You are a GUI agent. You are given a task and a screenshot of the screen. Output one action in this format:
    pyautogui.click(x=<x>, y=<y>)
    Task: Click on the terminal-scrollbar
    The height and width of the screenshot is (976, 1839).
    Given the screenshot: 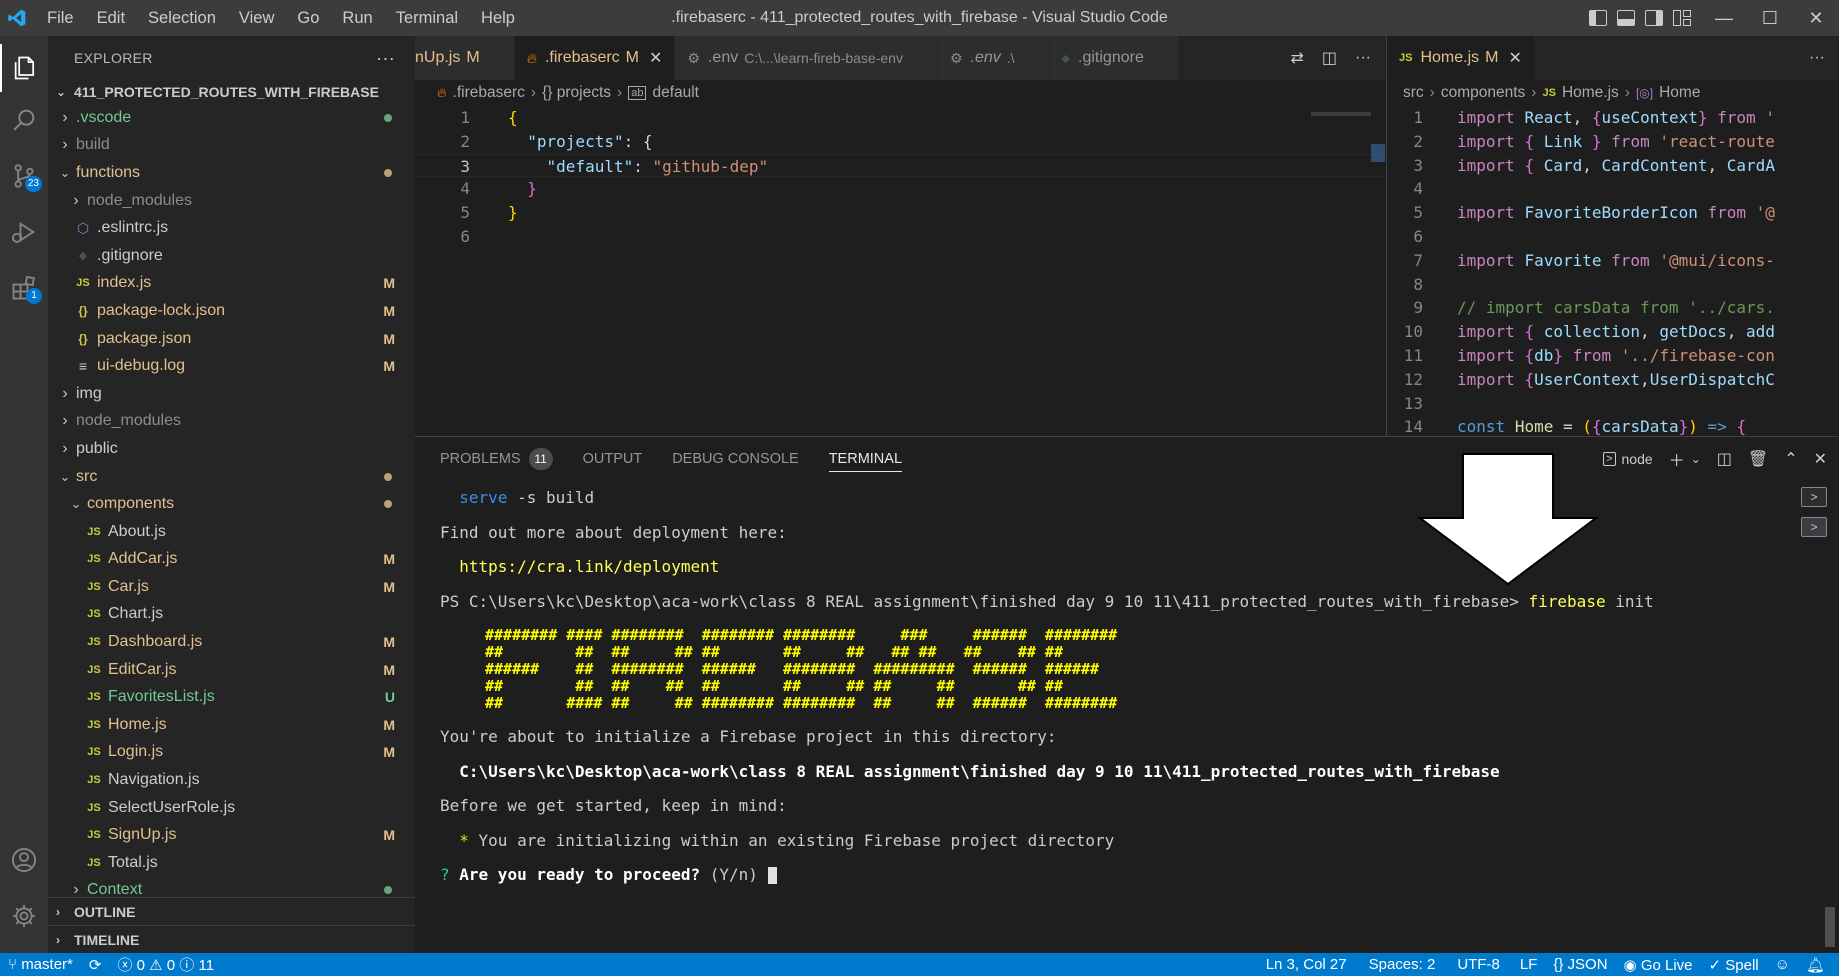 What is the action you would take?
    pyautogui.click(x=1830, y=927)
    